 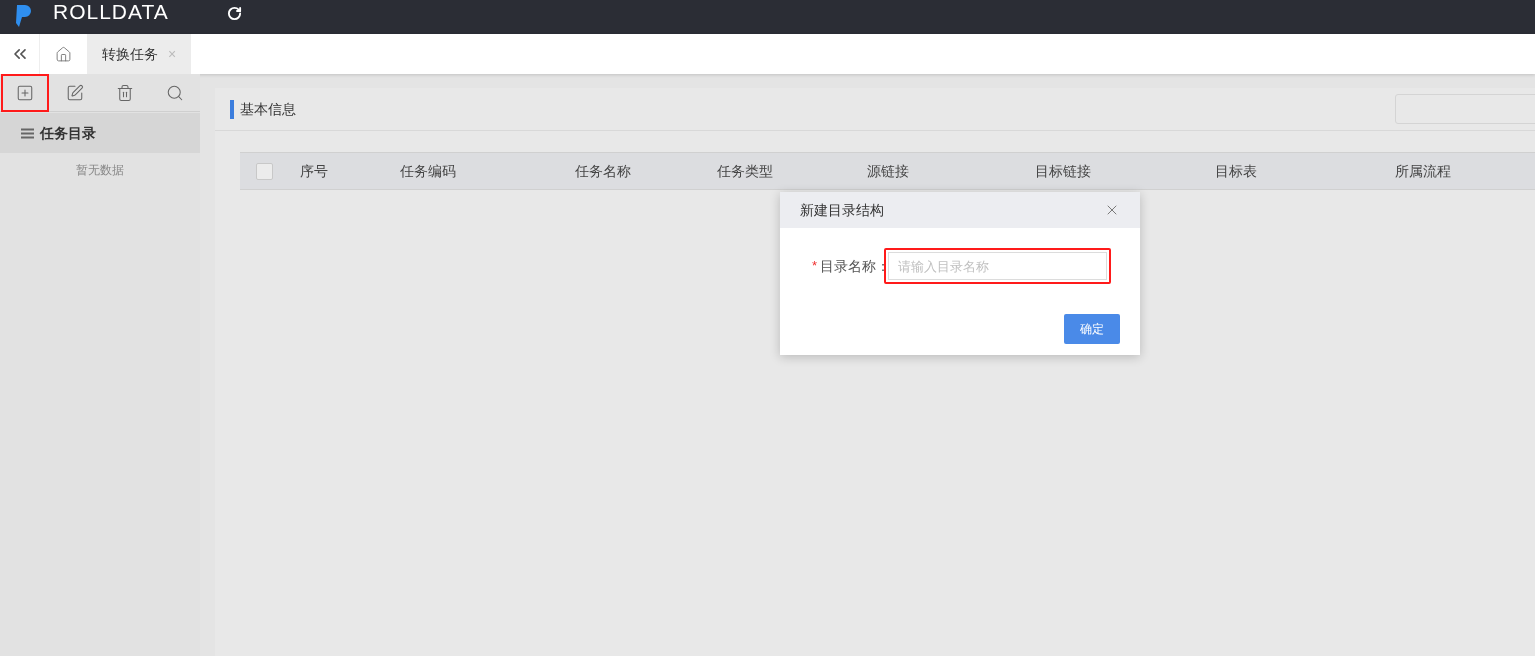 What do you see at coordinates (268, 109) in the screenshot?
I see `section-title: 基本信息` at bounding box center [268, 109].